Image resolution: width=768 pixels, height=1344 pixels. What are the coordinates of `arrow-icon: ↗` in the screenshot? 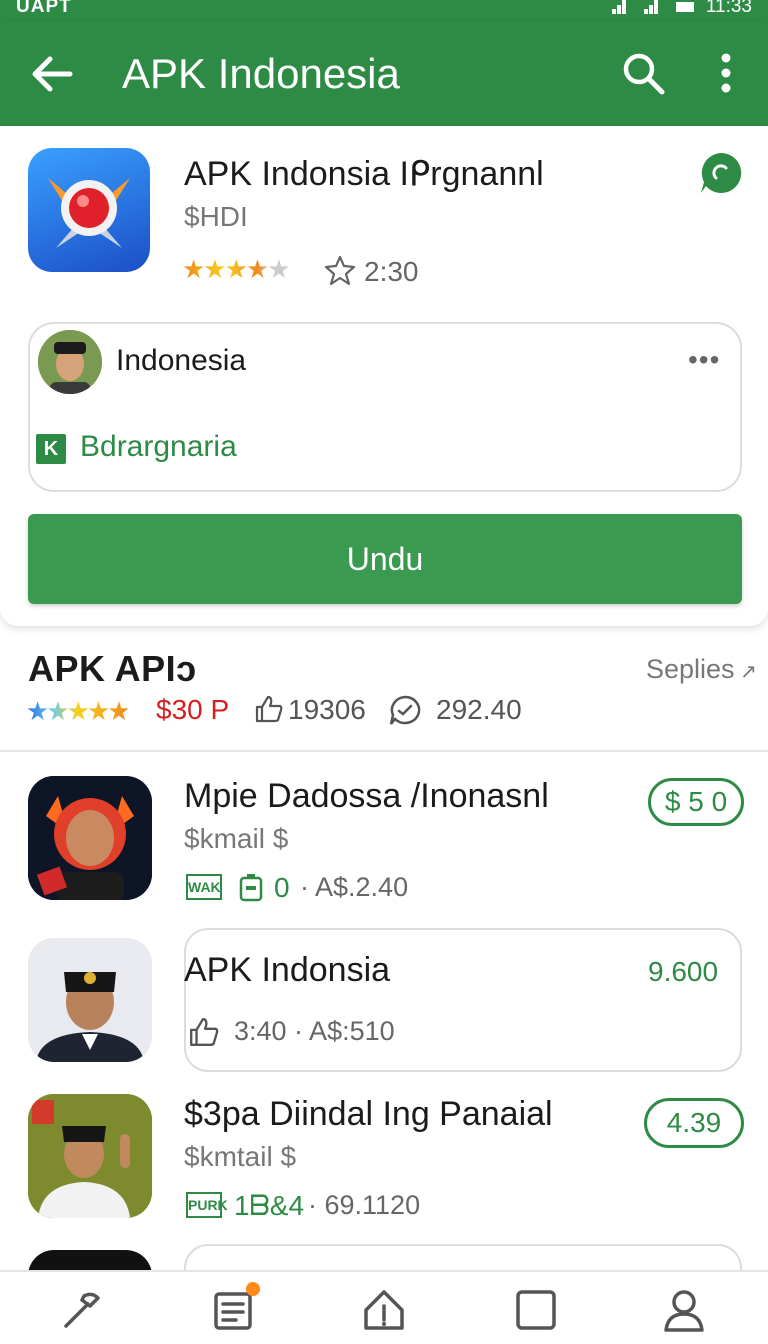 It's located at (745, 672).